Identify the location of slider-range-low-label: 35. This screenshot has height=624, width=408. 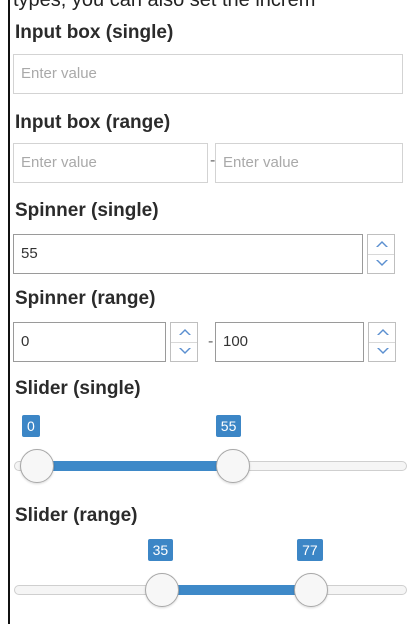
(160, 550).